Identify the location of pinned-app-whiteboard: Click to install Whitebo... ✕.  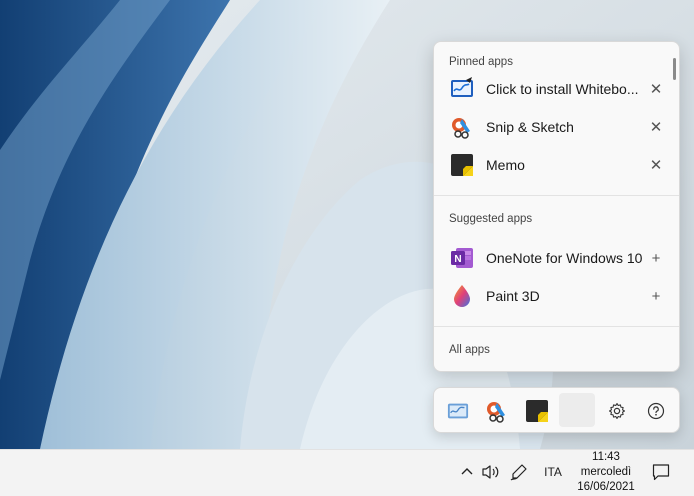
(556, 89).